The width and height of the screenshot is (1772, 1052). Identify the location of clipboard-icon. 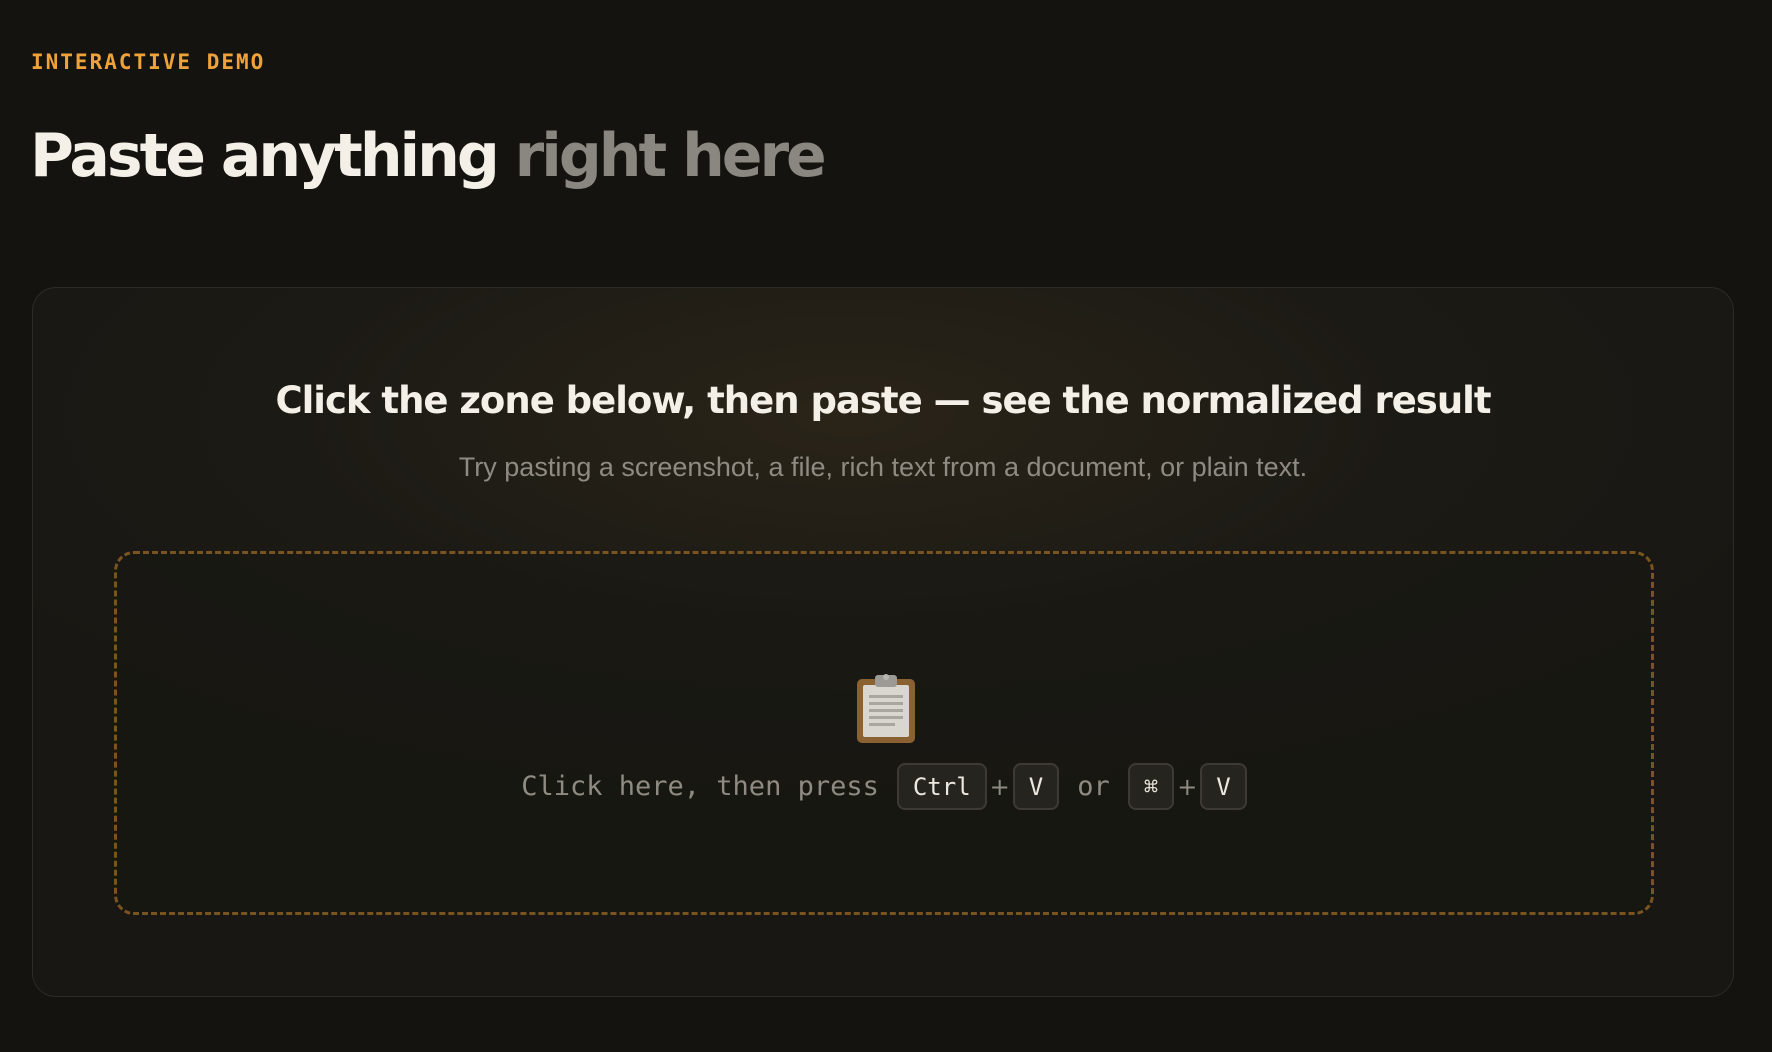
(886, 708).